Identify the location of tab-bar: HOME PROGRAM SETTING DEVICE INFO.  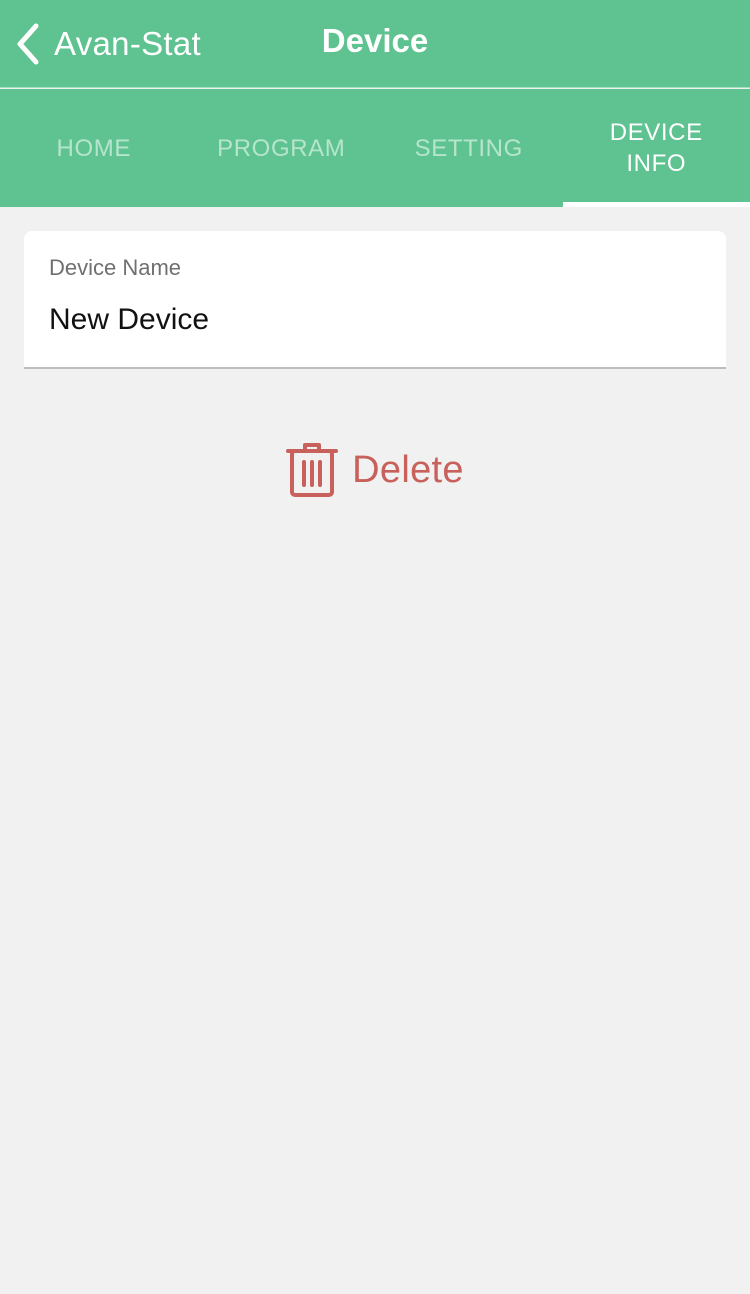
(375, 148).